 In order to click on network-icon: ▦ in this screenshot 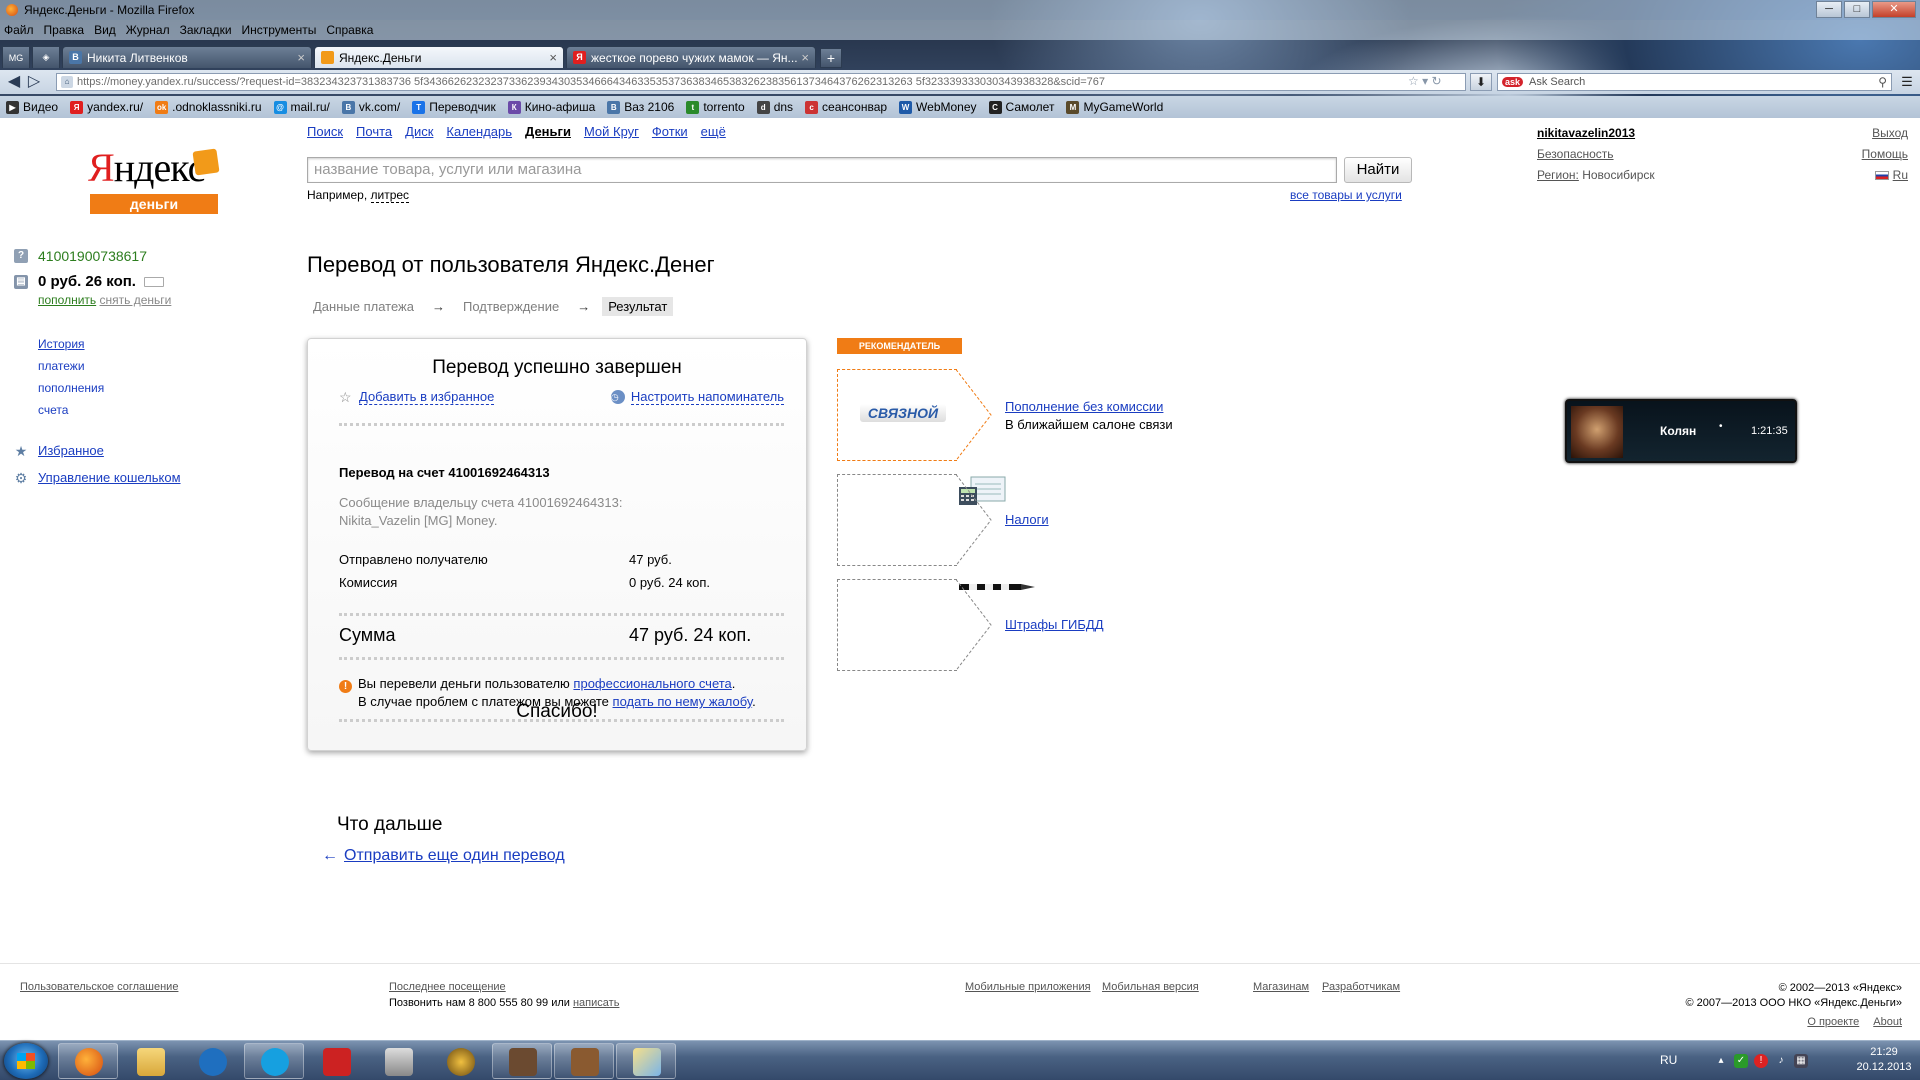, I will do `click(1801, 1061)`.